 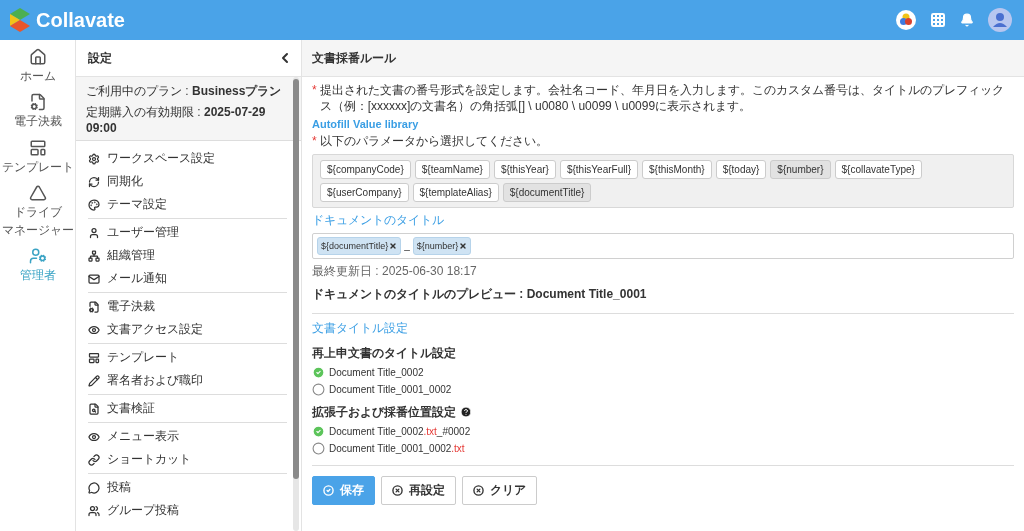 What do you see at coordinates (94, 232) in the screenshot?
I see `user-icon` at bounding box center [94, 232].